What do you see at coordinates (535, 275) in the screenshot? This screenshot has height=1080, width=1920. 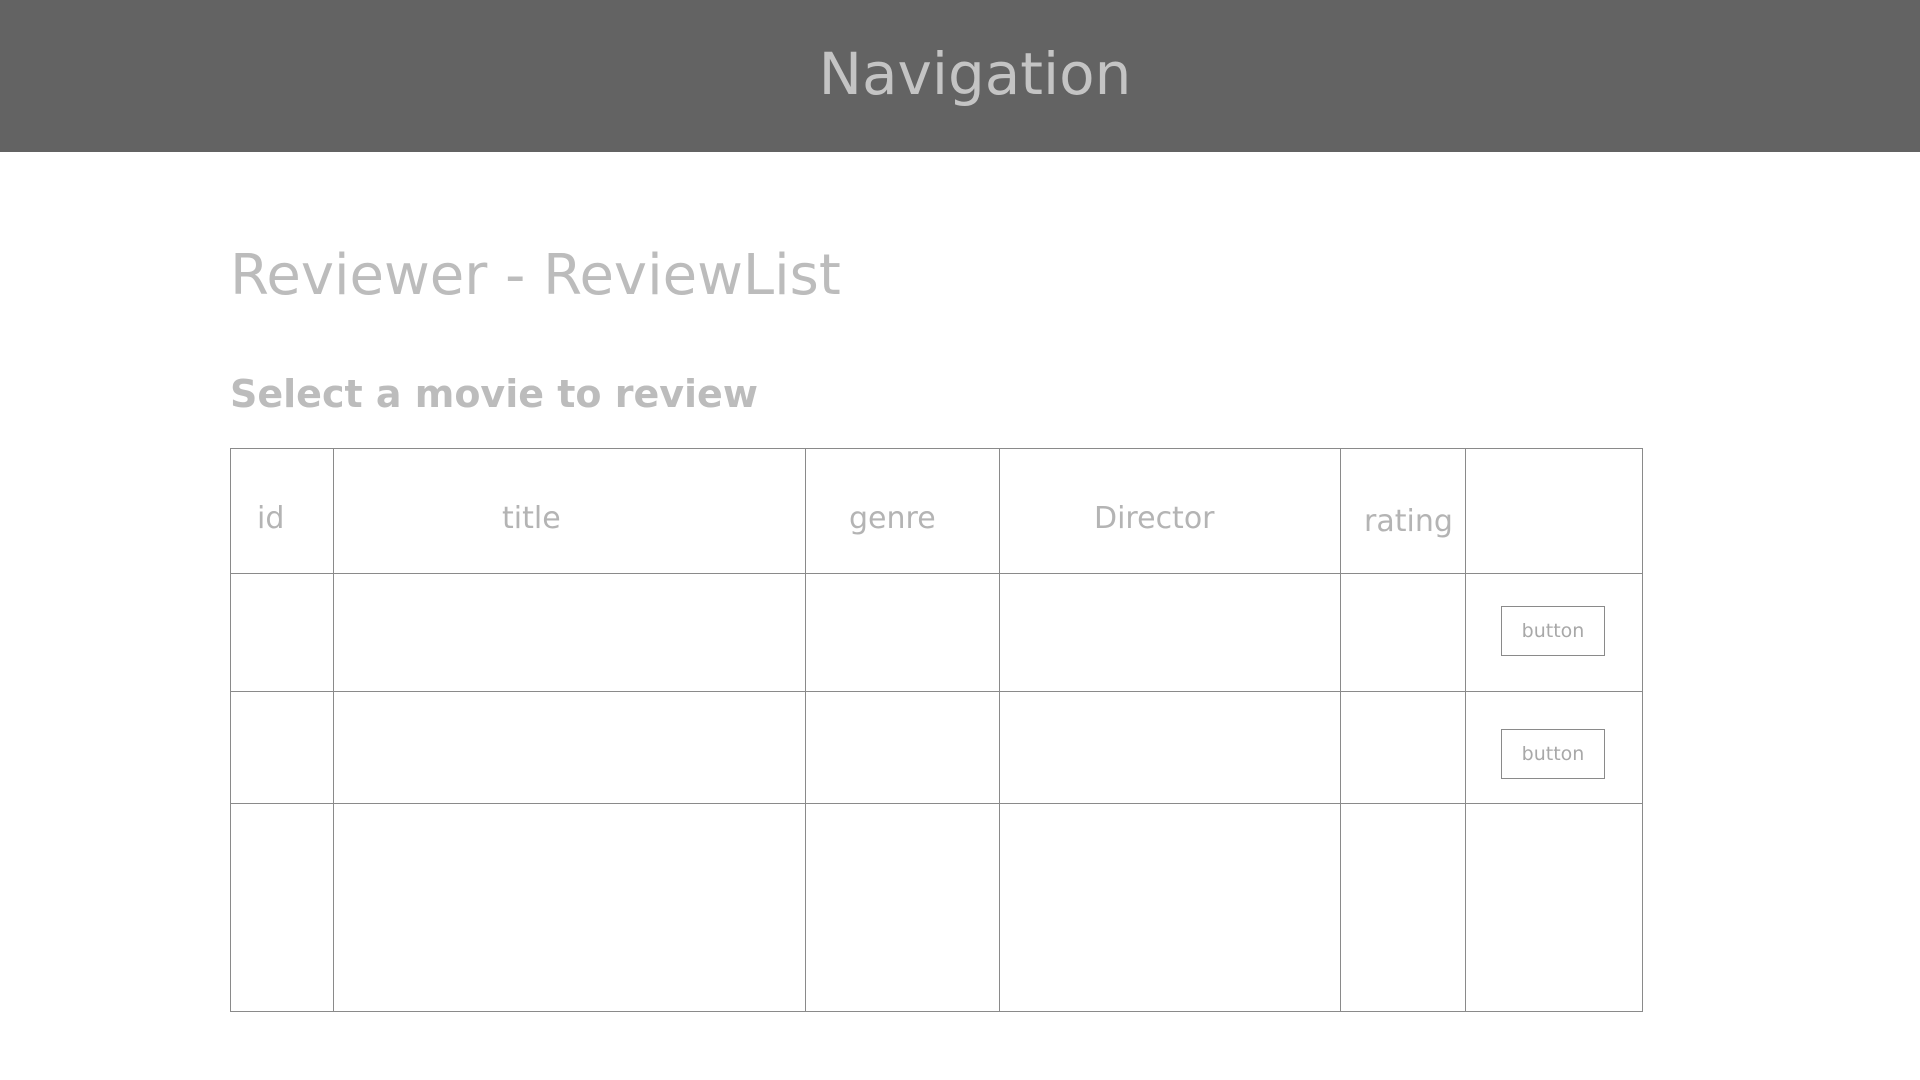 I see `page-title: Reviewer - ReviewList` at bounding box center [535, 275].